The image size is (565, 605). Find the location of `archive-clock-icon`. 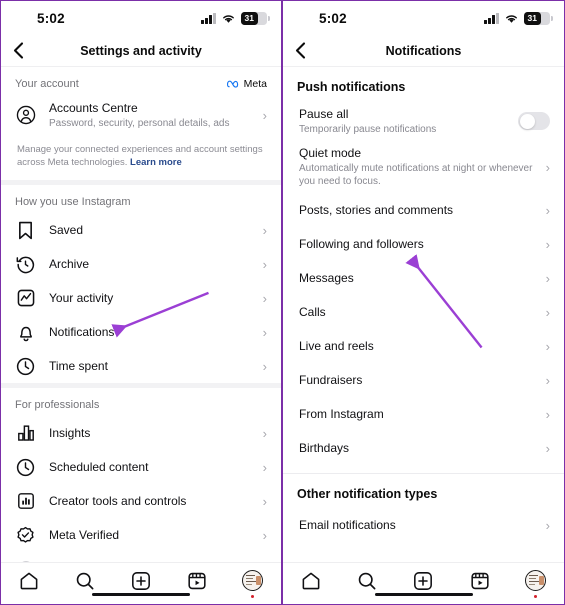

archive-clock-icon is located at coordinates (25, 264).